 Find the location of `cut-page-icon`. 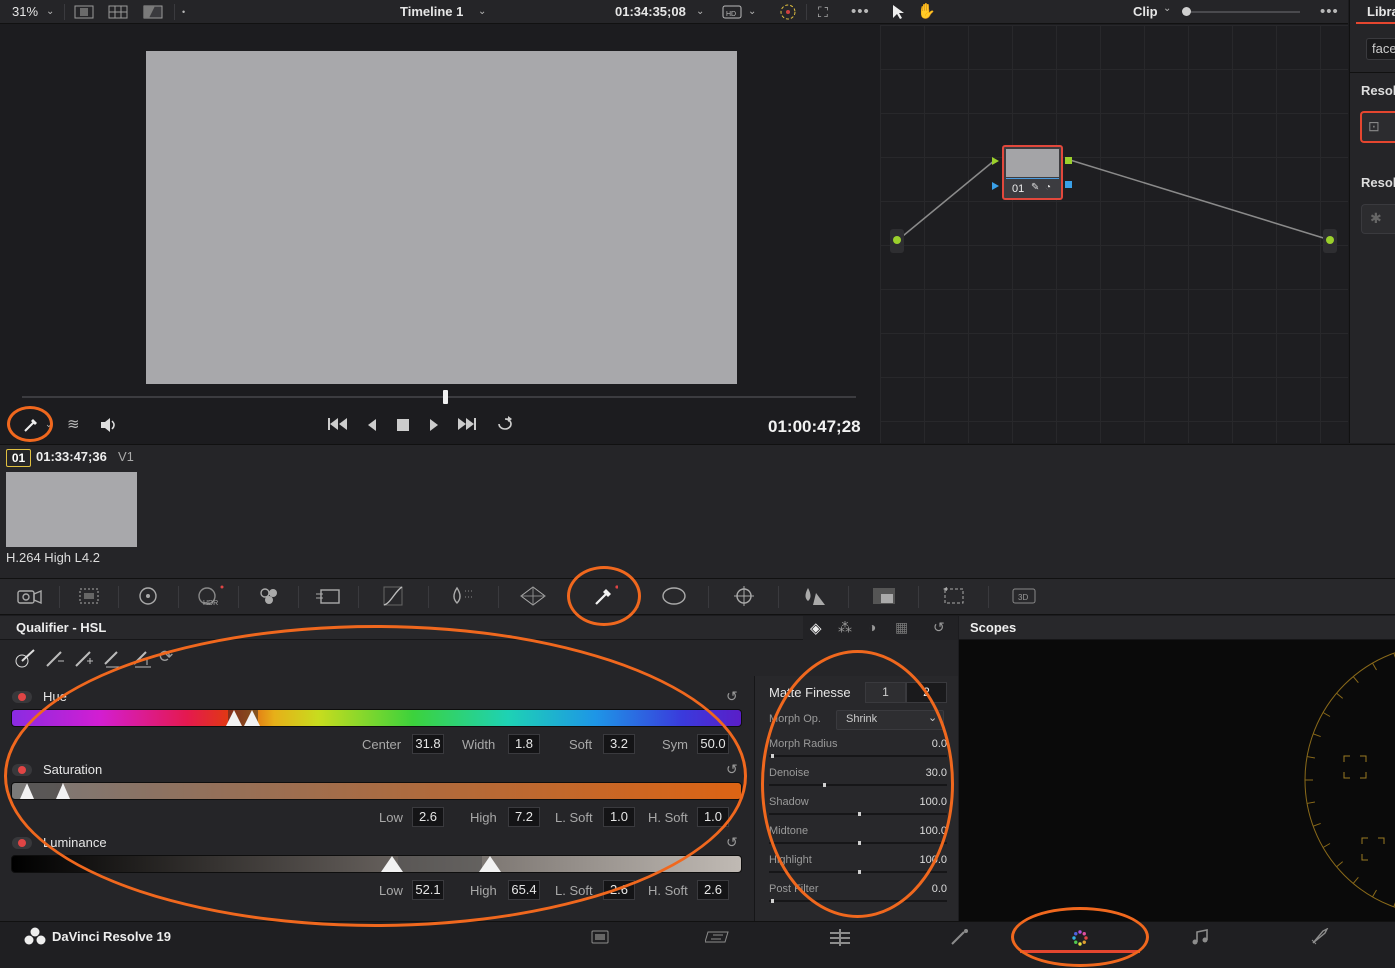

cut-page-icon is located at coordinates (719, 938).